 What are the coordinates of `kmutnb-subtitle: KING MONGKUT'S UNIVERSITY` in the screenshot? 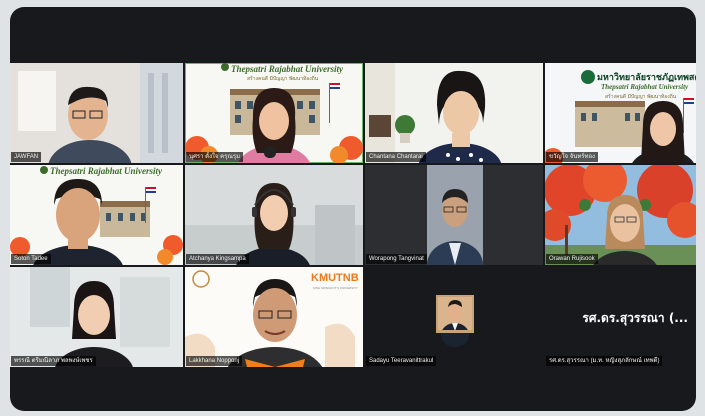 It's located at (335, 288).